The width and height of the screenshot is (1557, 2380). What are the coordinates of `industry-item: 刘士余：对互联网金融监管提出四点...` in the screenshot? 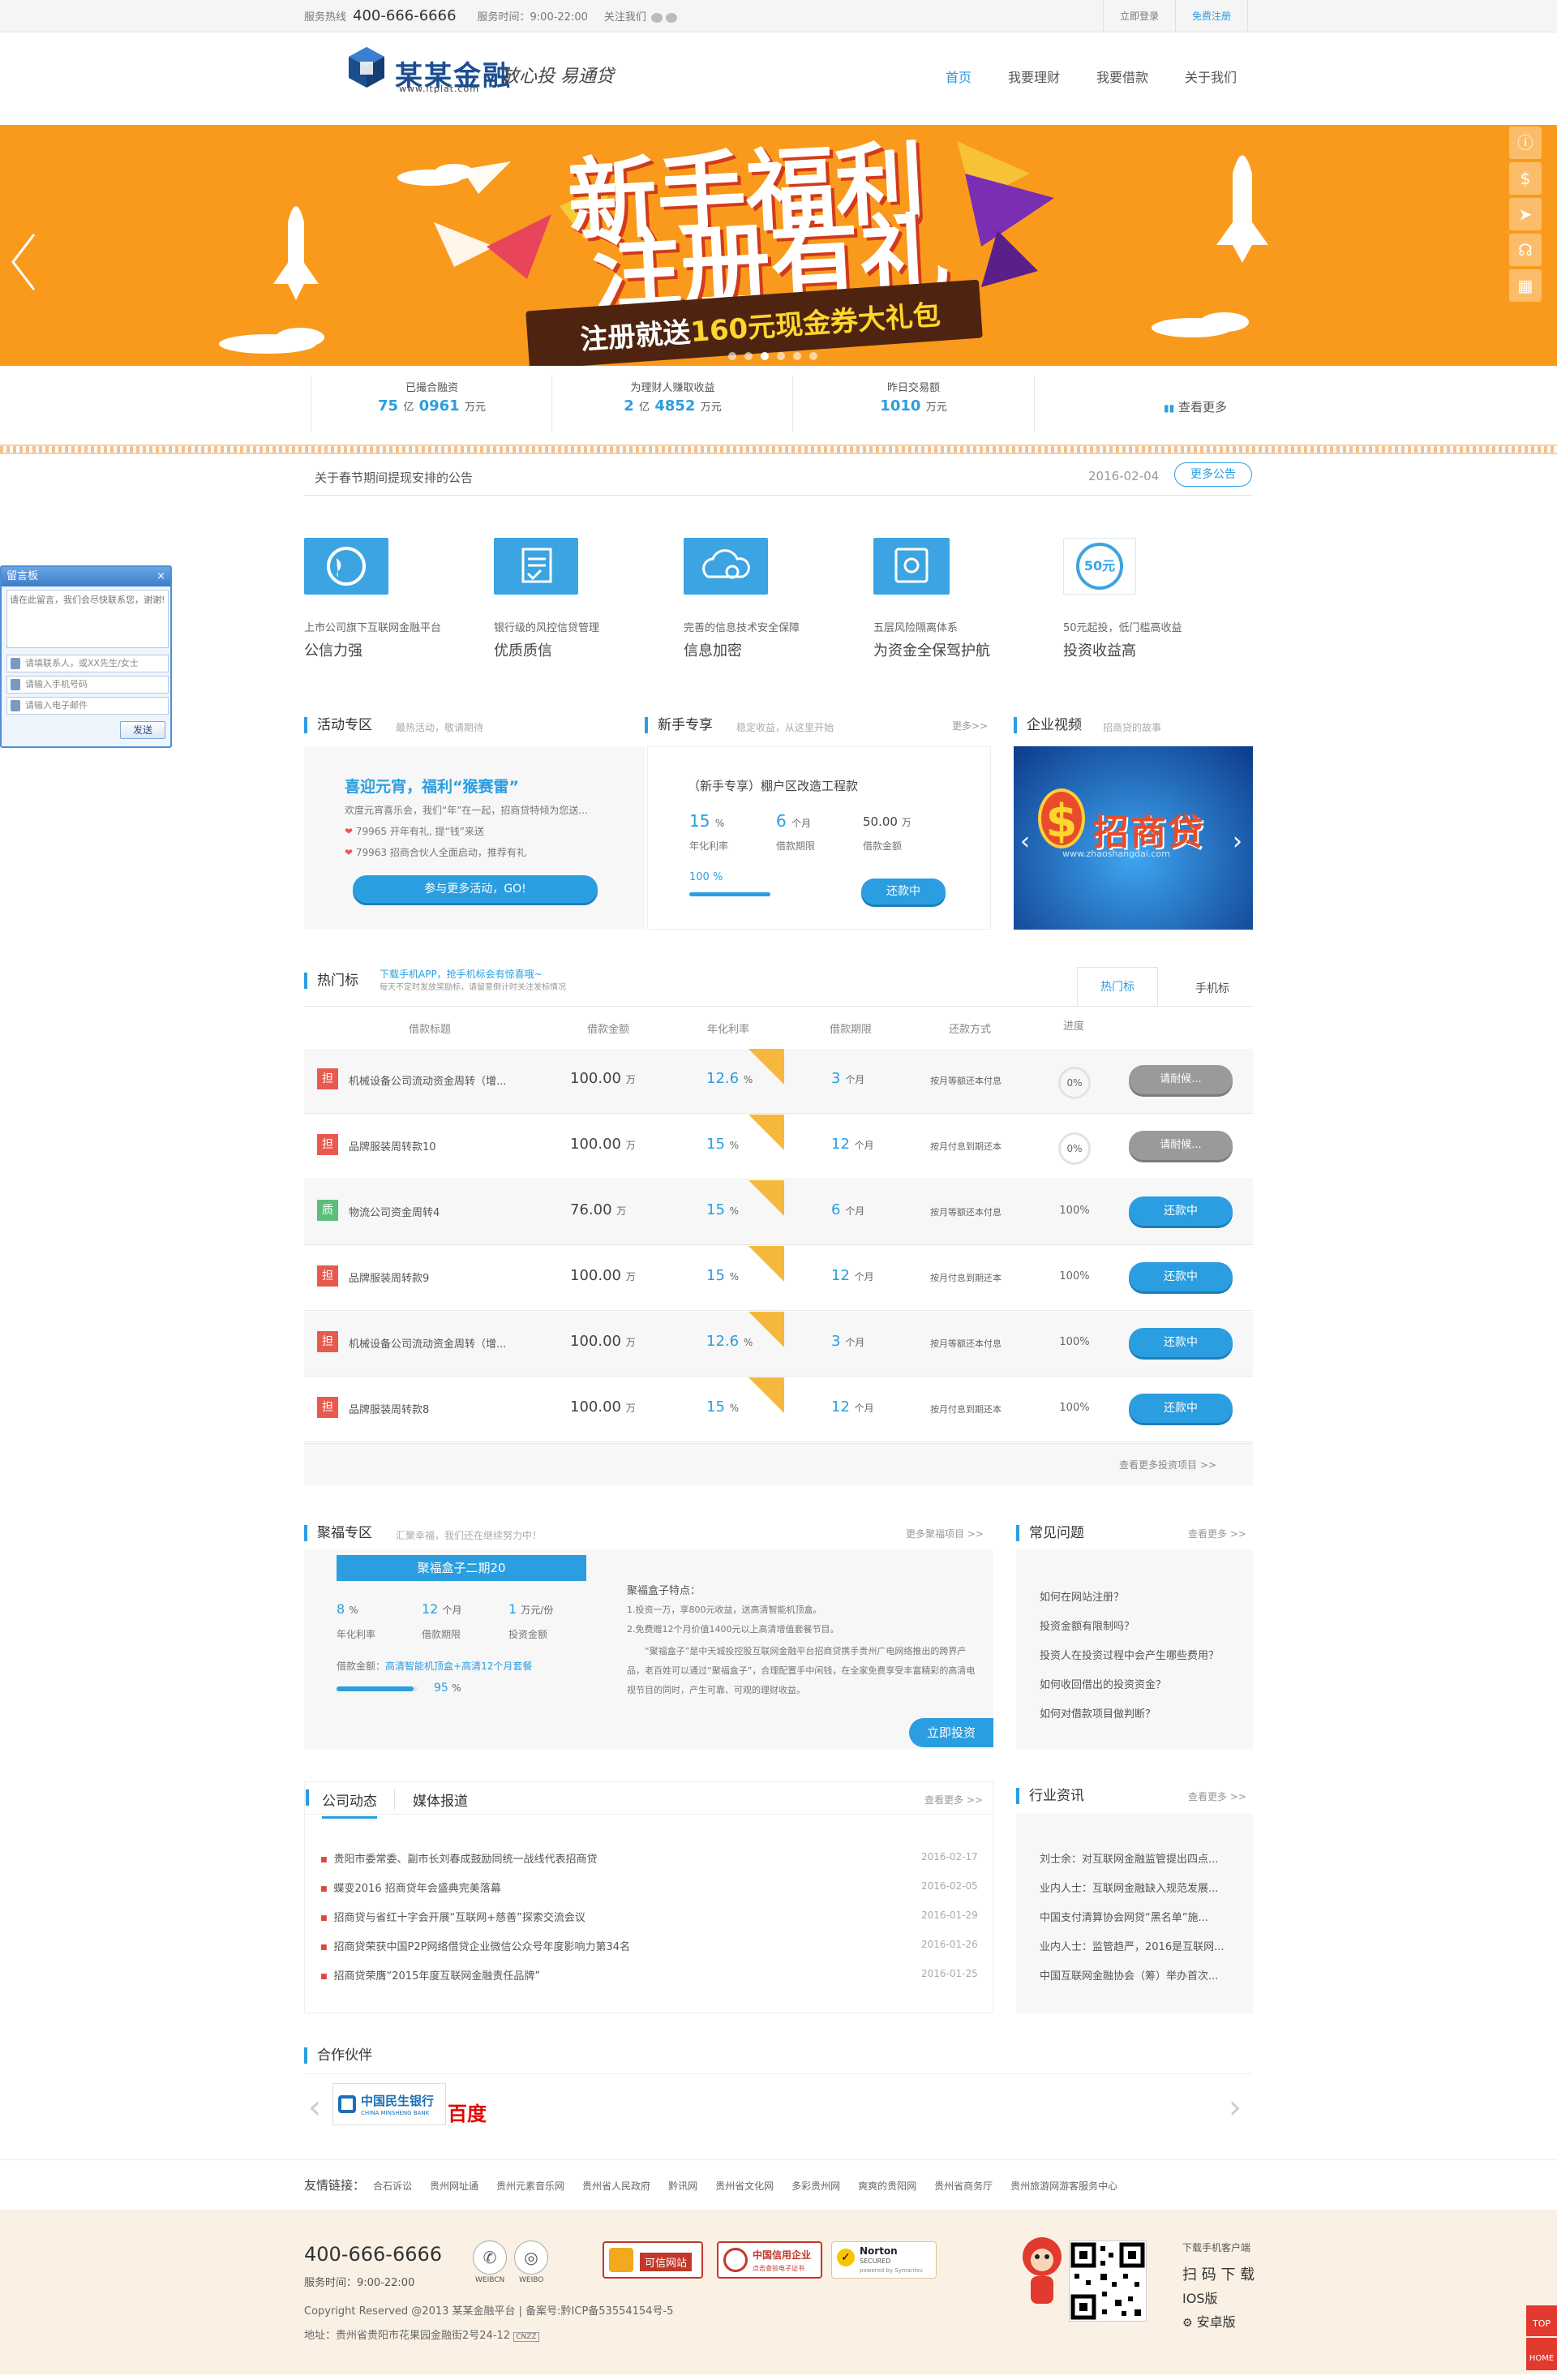 It's located at (1129, 1858).